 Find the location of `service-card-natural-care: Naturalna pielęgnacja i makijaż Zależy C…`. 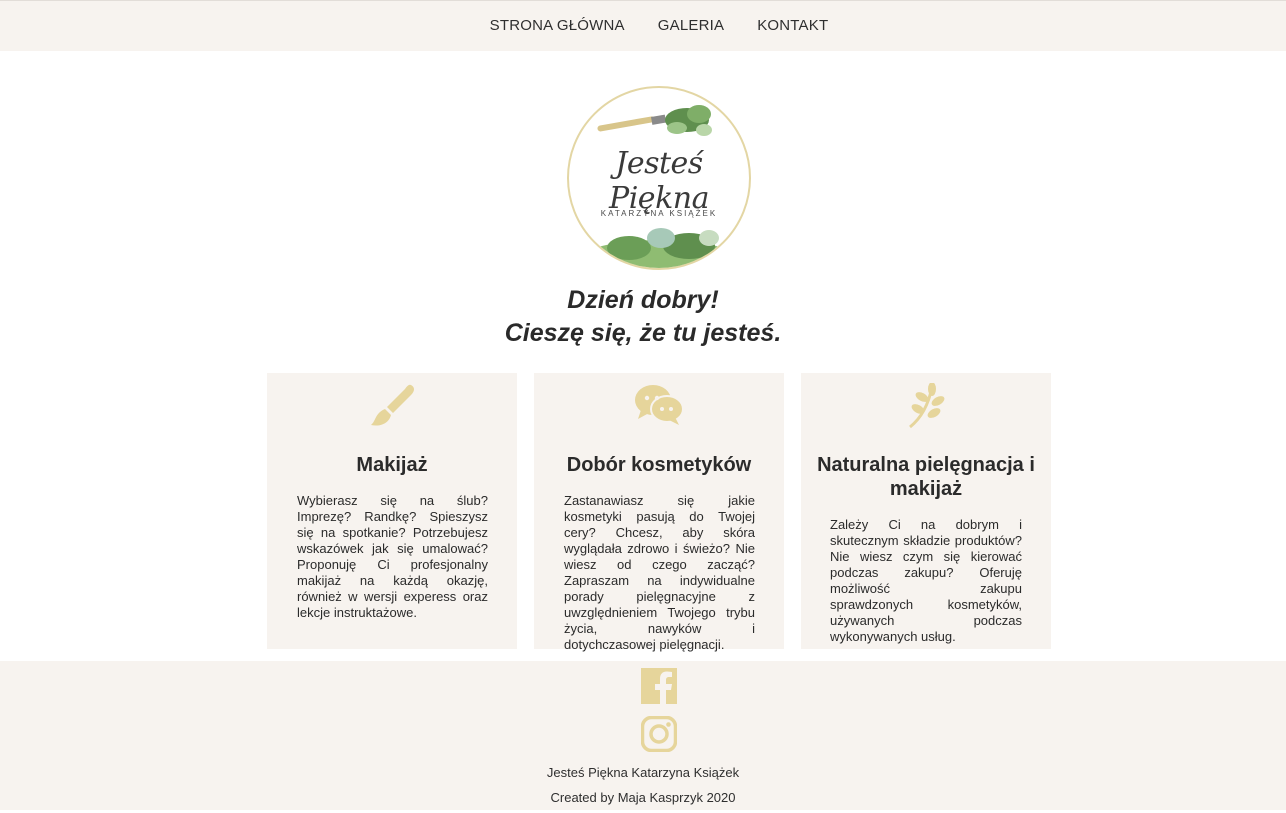

service-card-natural-care: Naturalna pielęgnacja i makijaż Zależy C… is located at coordinates (926, 511).